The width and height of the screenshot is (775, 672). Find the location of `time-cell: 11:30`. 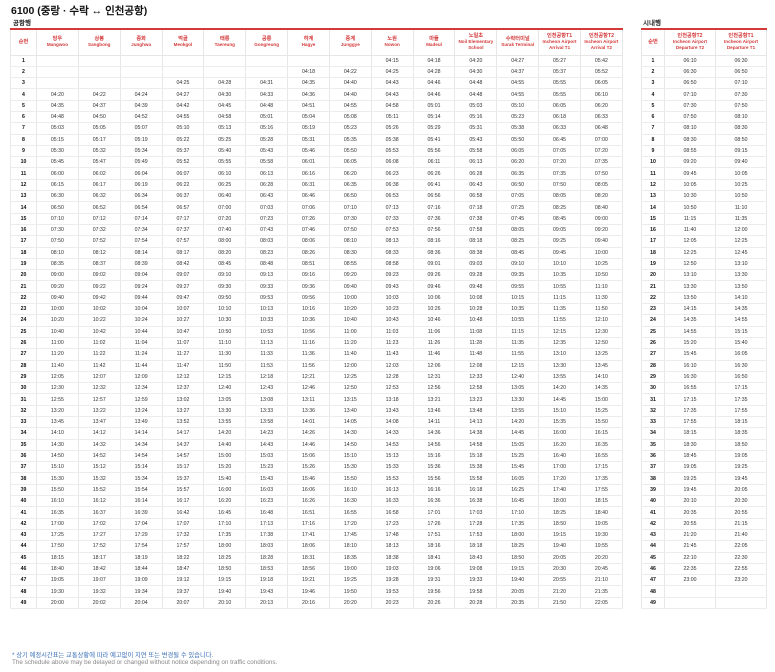

time-cell: 11:30 is located at coordinates (601, 298).